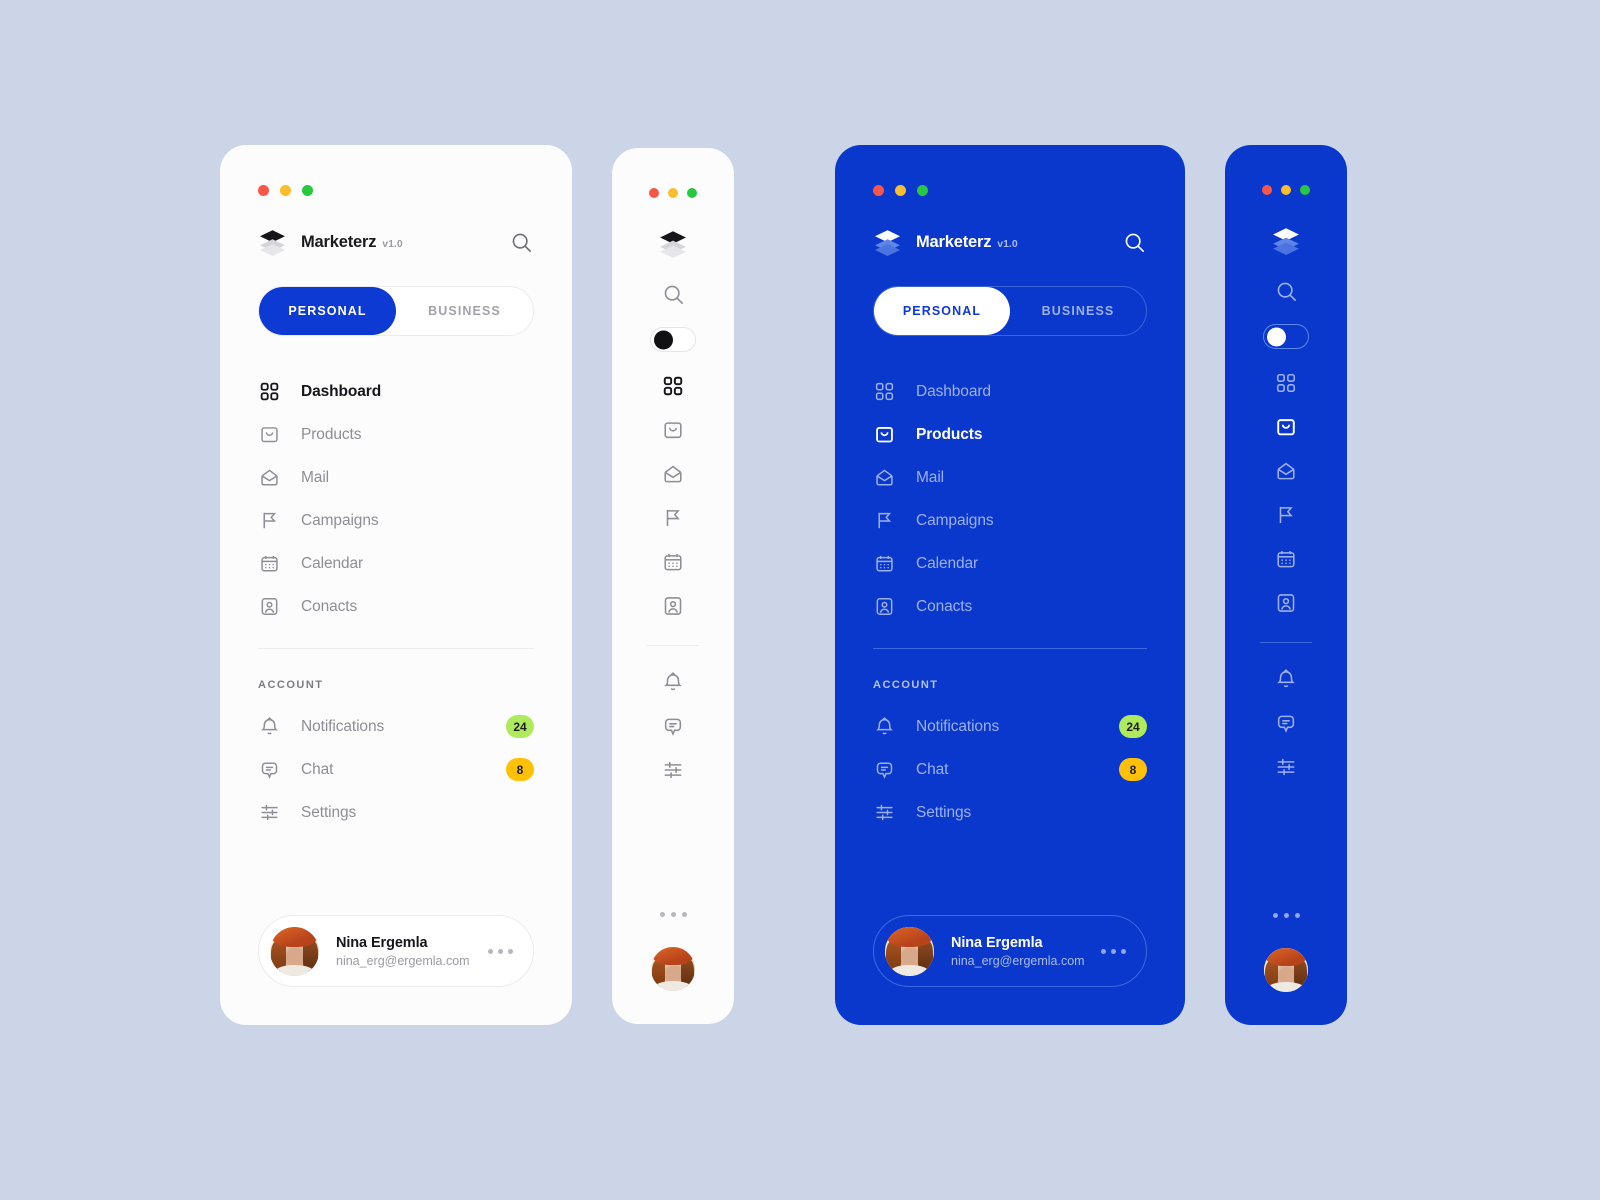 The height and width of the screenshot is (1200, 1600). I want to click on account-type-tabs-dark: PERSONAL BUSINESS, so click(1010, 311).